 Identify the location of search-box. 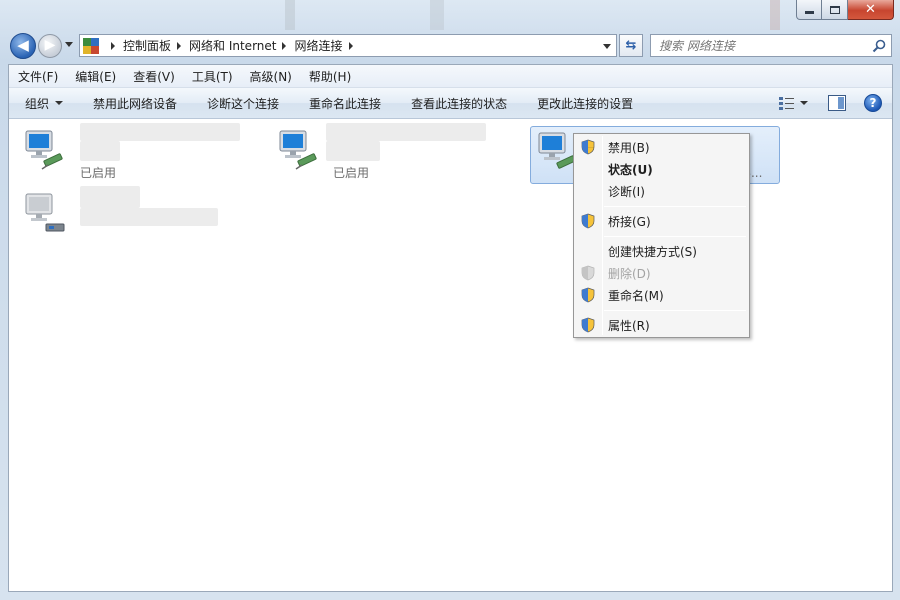
(771, 45).